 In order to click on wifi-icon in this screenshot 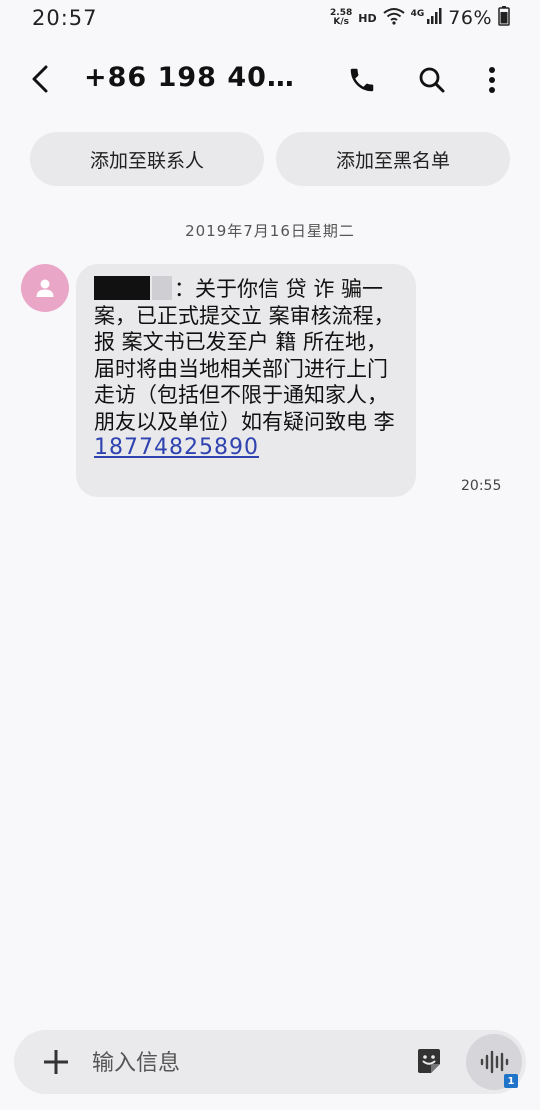, I will do `click(393, 18)`.